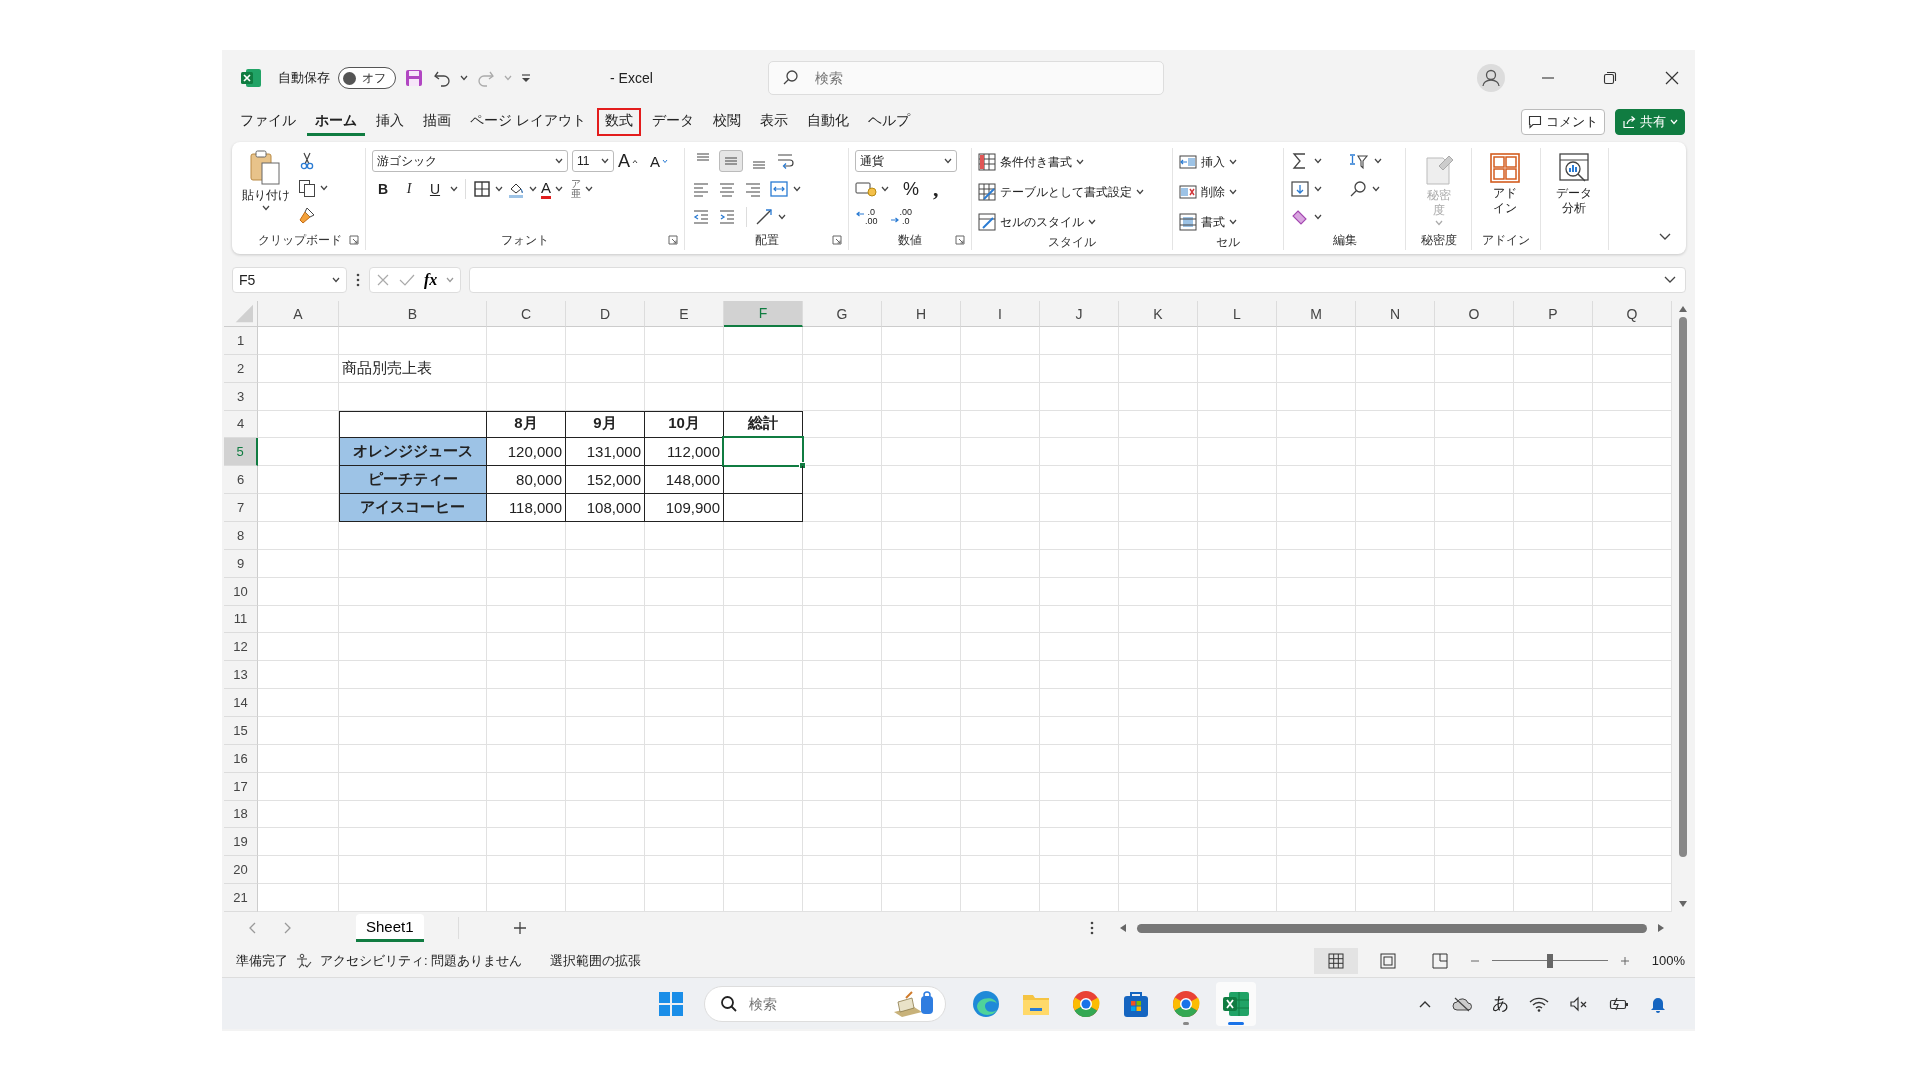 The image size is (1920, 1080). What do you see at coordinates (358, 280) in the screenshot?
I see `more-options-icon` at bounding box center [358, 280].